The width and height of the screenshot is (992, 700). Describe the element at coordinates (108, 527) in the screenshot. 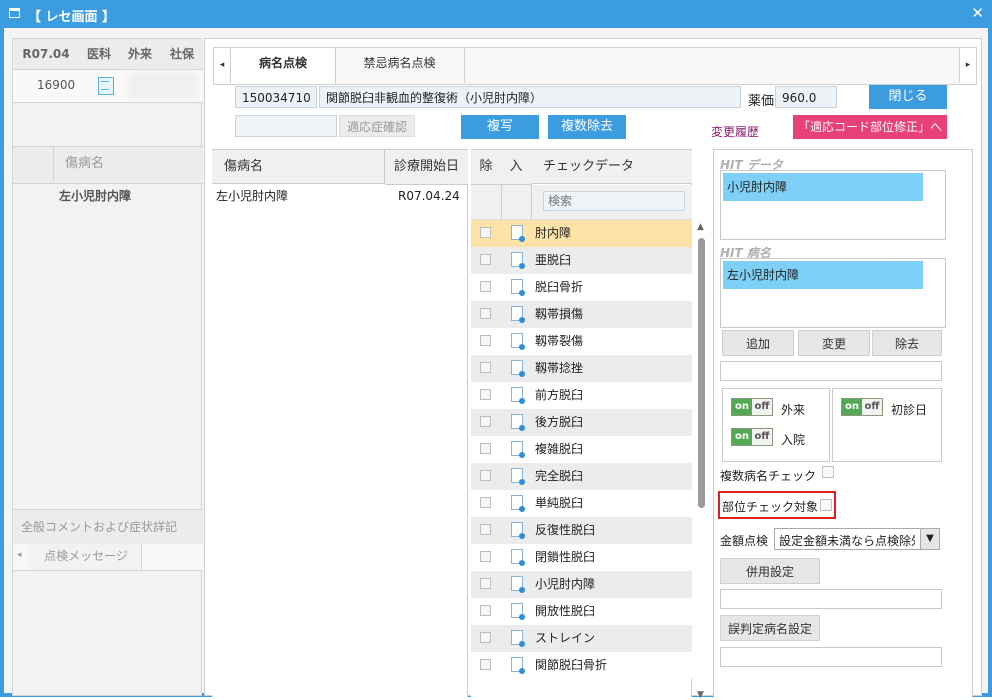

I see `comment-section: 全般コメントおよび症状詳記` at that location.